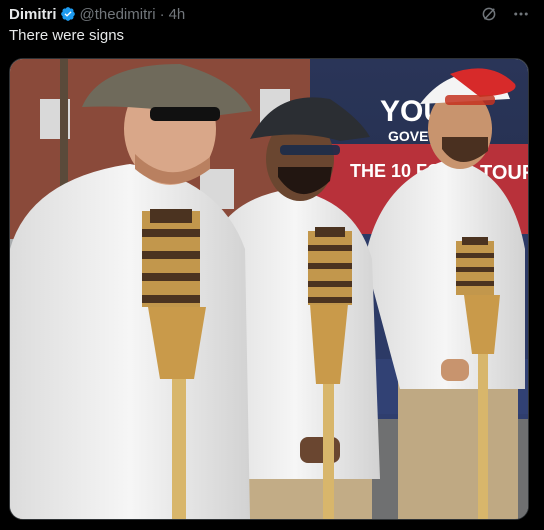 The height and width of the screenshot is (530, 544). What do you see at coordinates (118, 14) in the screenshot?
I see `author-handle: @thedimitri` at bounding box center [118, 14].